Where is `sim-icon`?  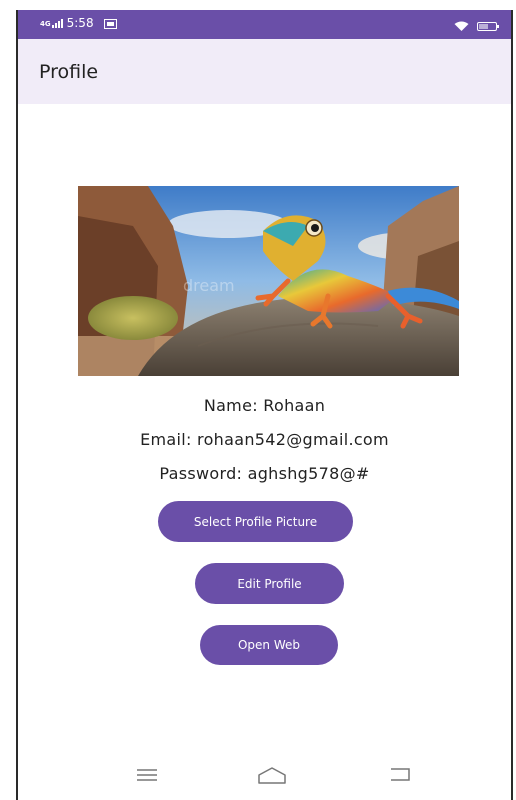
sim-icon is located at coordinates (110, 23).